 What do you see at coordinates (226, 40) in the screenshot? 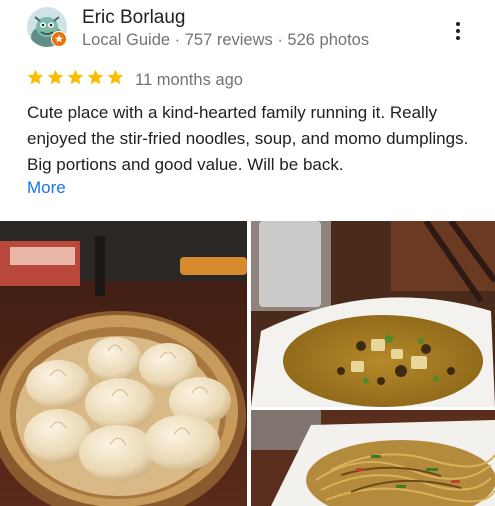
I see `reviewer-meta: Local Guide · 757 reviews · 526 photos` at bounding box center [226, 40].